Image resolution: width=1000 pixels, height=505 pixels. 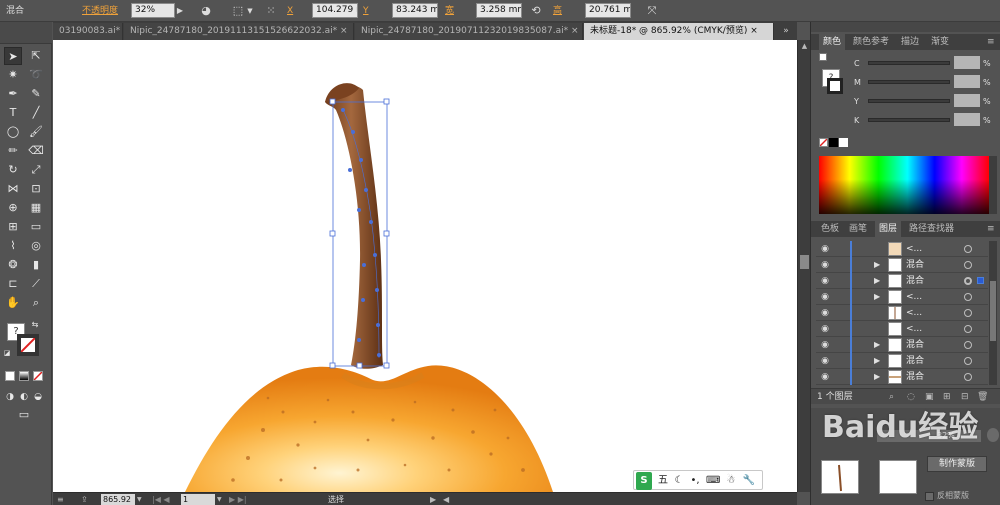 I want to click on zoom-input: 865.92, so click(x=118, y=499).